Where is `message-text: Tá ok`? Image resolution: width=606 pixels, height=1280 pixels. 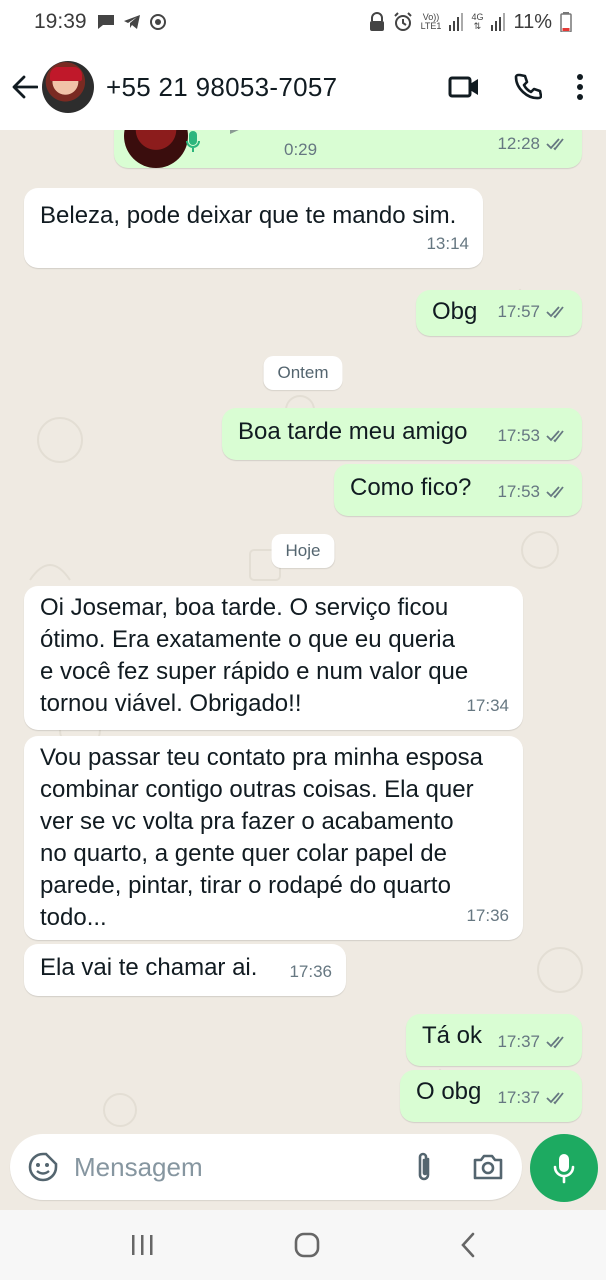 message-text: Tá ok is located at coordinates (452, 1035).